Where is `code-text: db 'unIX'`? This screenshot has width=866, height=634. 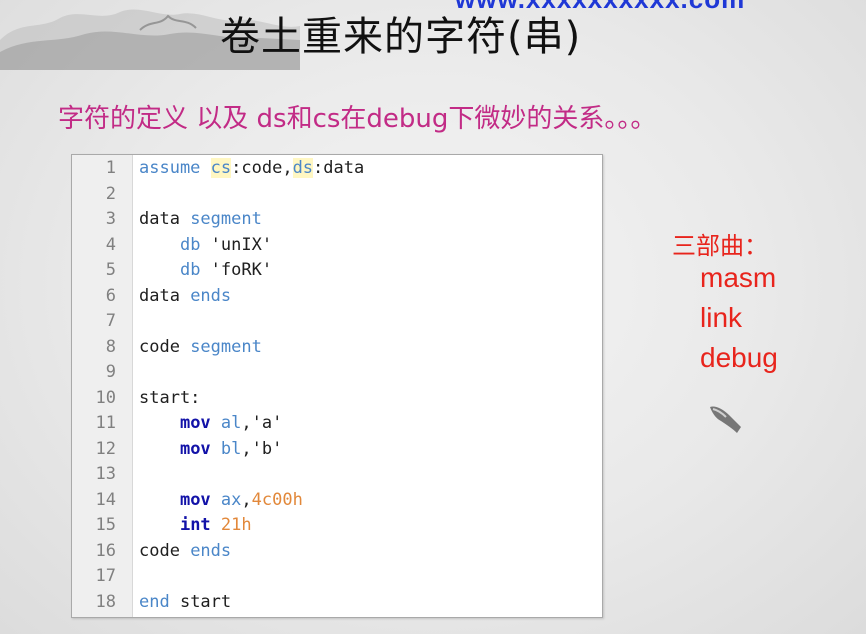
code-text: db 'unIX' is located at coordinates (205, 245).